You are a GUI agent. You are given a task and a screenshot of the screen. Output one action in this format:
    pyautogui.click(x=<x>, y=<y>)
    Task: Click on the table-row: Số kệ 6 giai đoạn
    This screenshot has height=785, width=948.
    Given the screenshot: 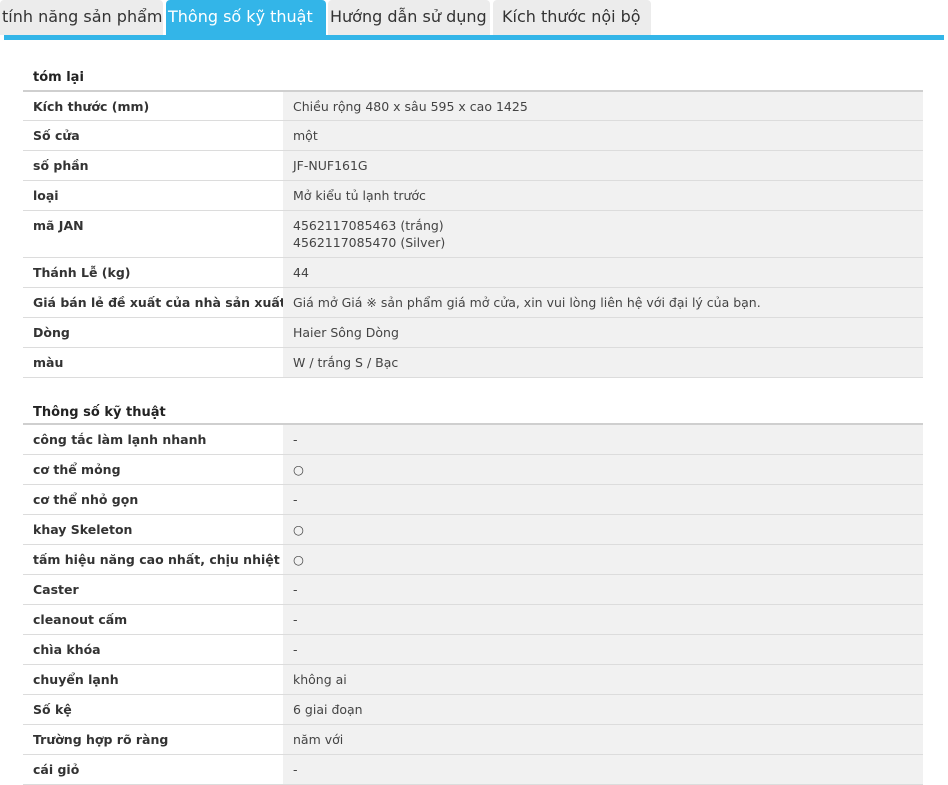 What is the action you would take?
    pyautogui.click(x=473, y=710)
    